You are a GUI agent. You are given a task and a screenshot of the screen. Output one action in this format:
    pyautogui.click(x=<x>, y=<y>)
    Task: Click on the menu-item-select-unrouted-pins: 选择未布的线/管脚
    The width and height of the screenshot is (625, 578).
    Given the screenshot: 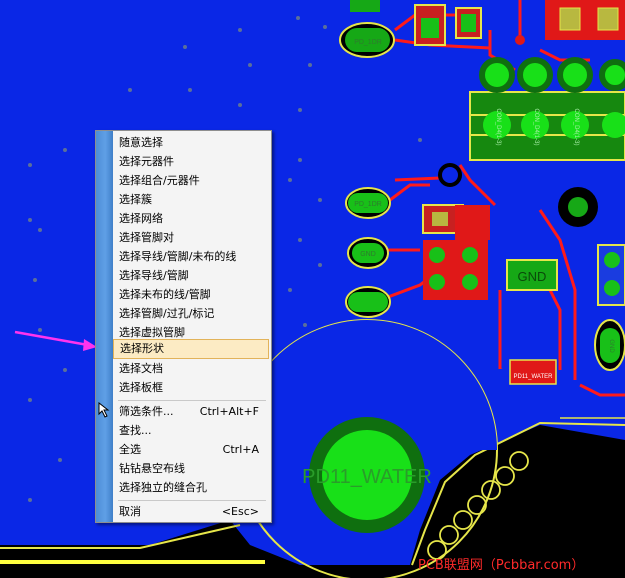 What is the action you would take?
    pyautogui.click(x=191, y=294)
    